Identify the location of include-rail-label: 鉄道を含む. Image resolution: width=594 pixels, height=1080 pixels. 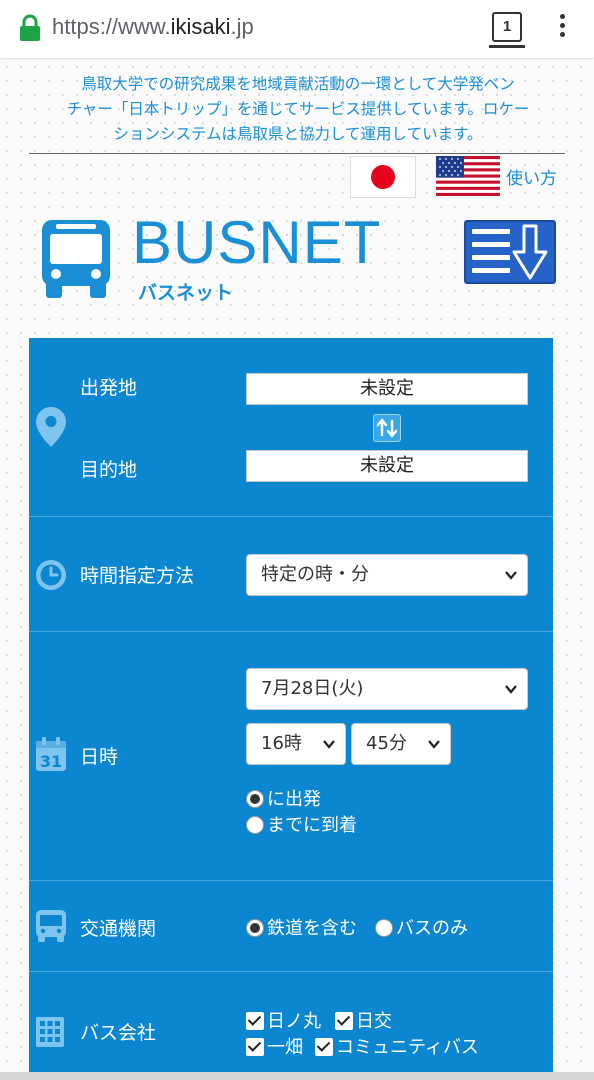
(312, 928).